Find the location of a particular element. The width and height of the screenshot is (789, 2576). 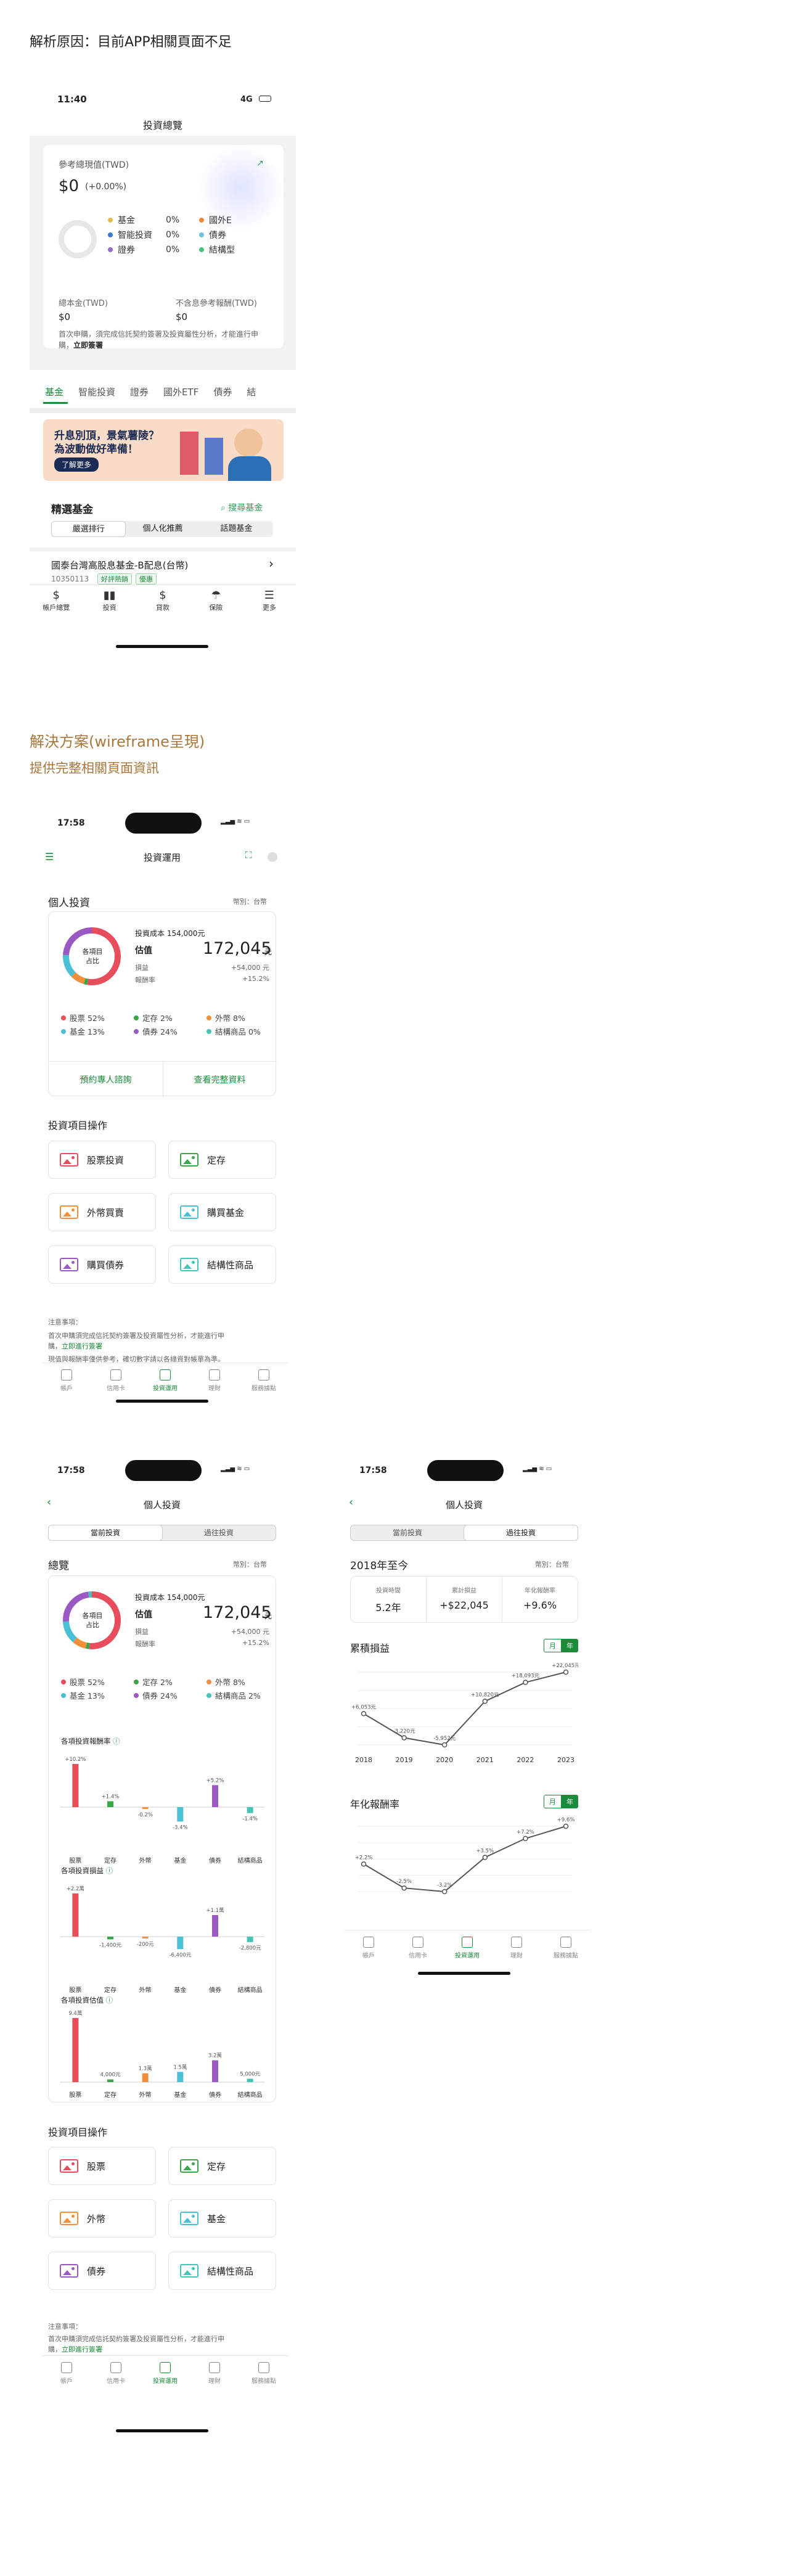

solution-subtitle: 提供完整相關頁面資訊 is located at coordinates (94, 768).